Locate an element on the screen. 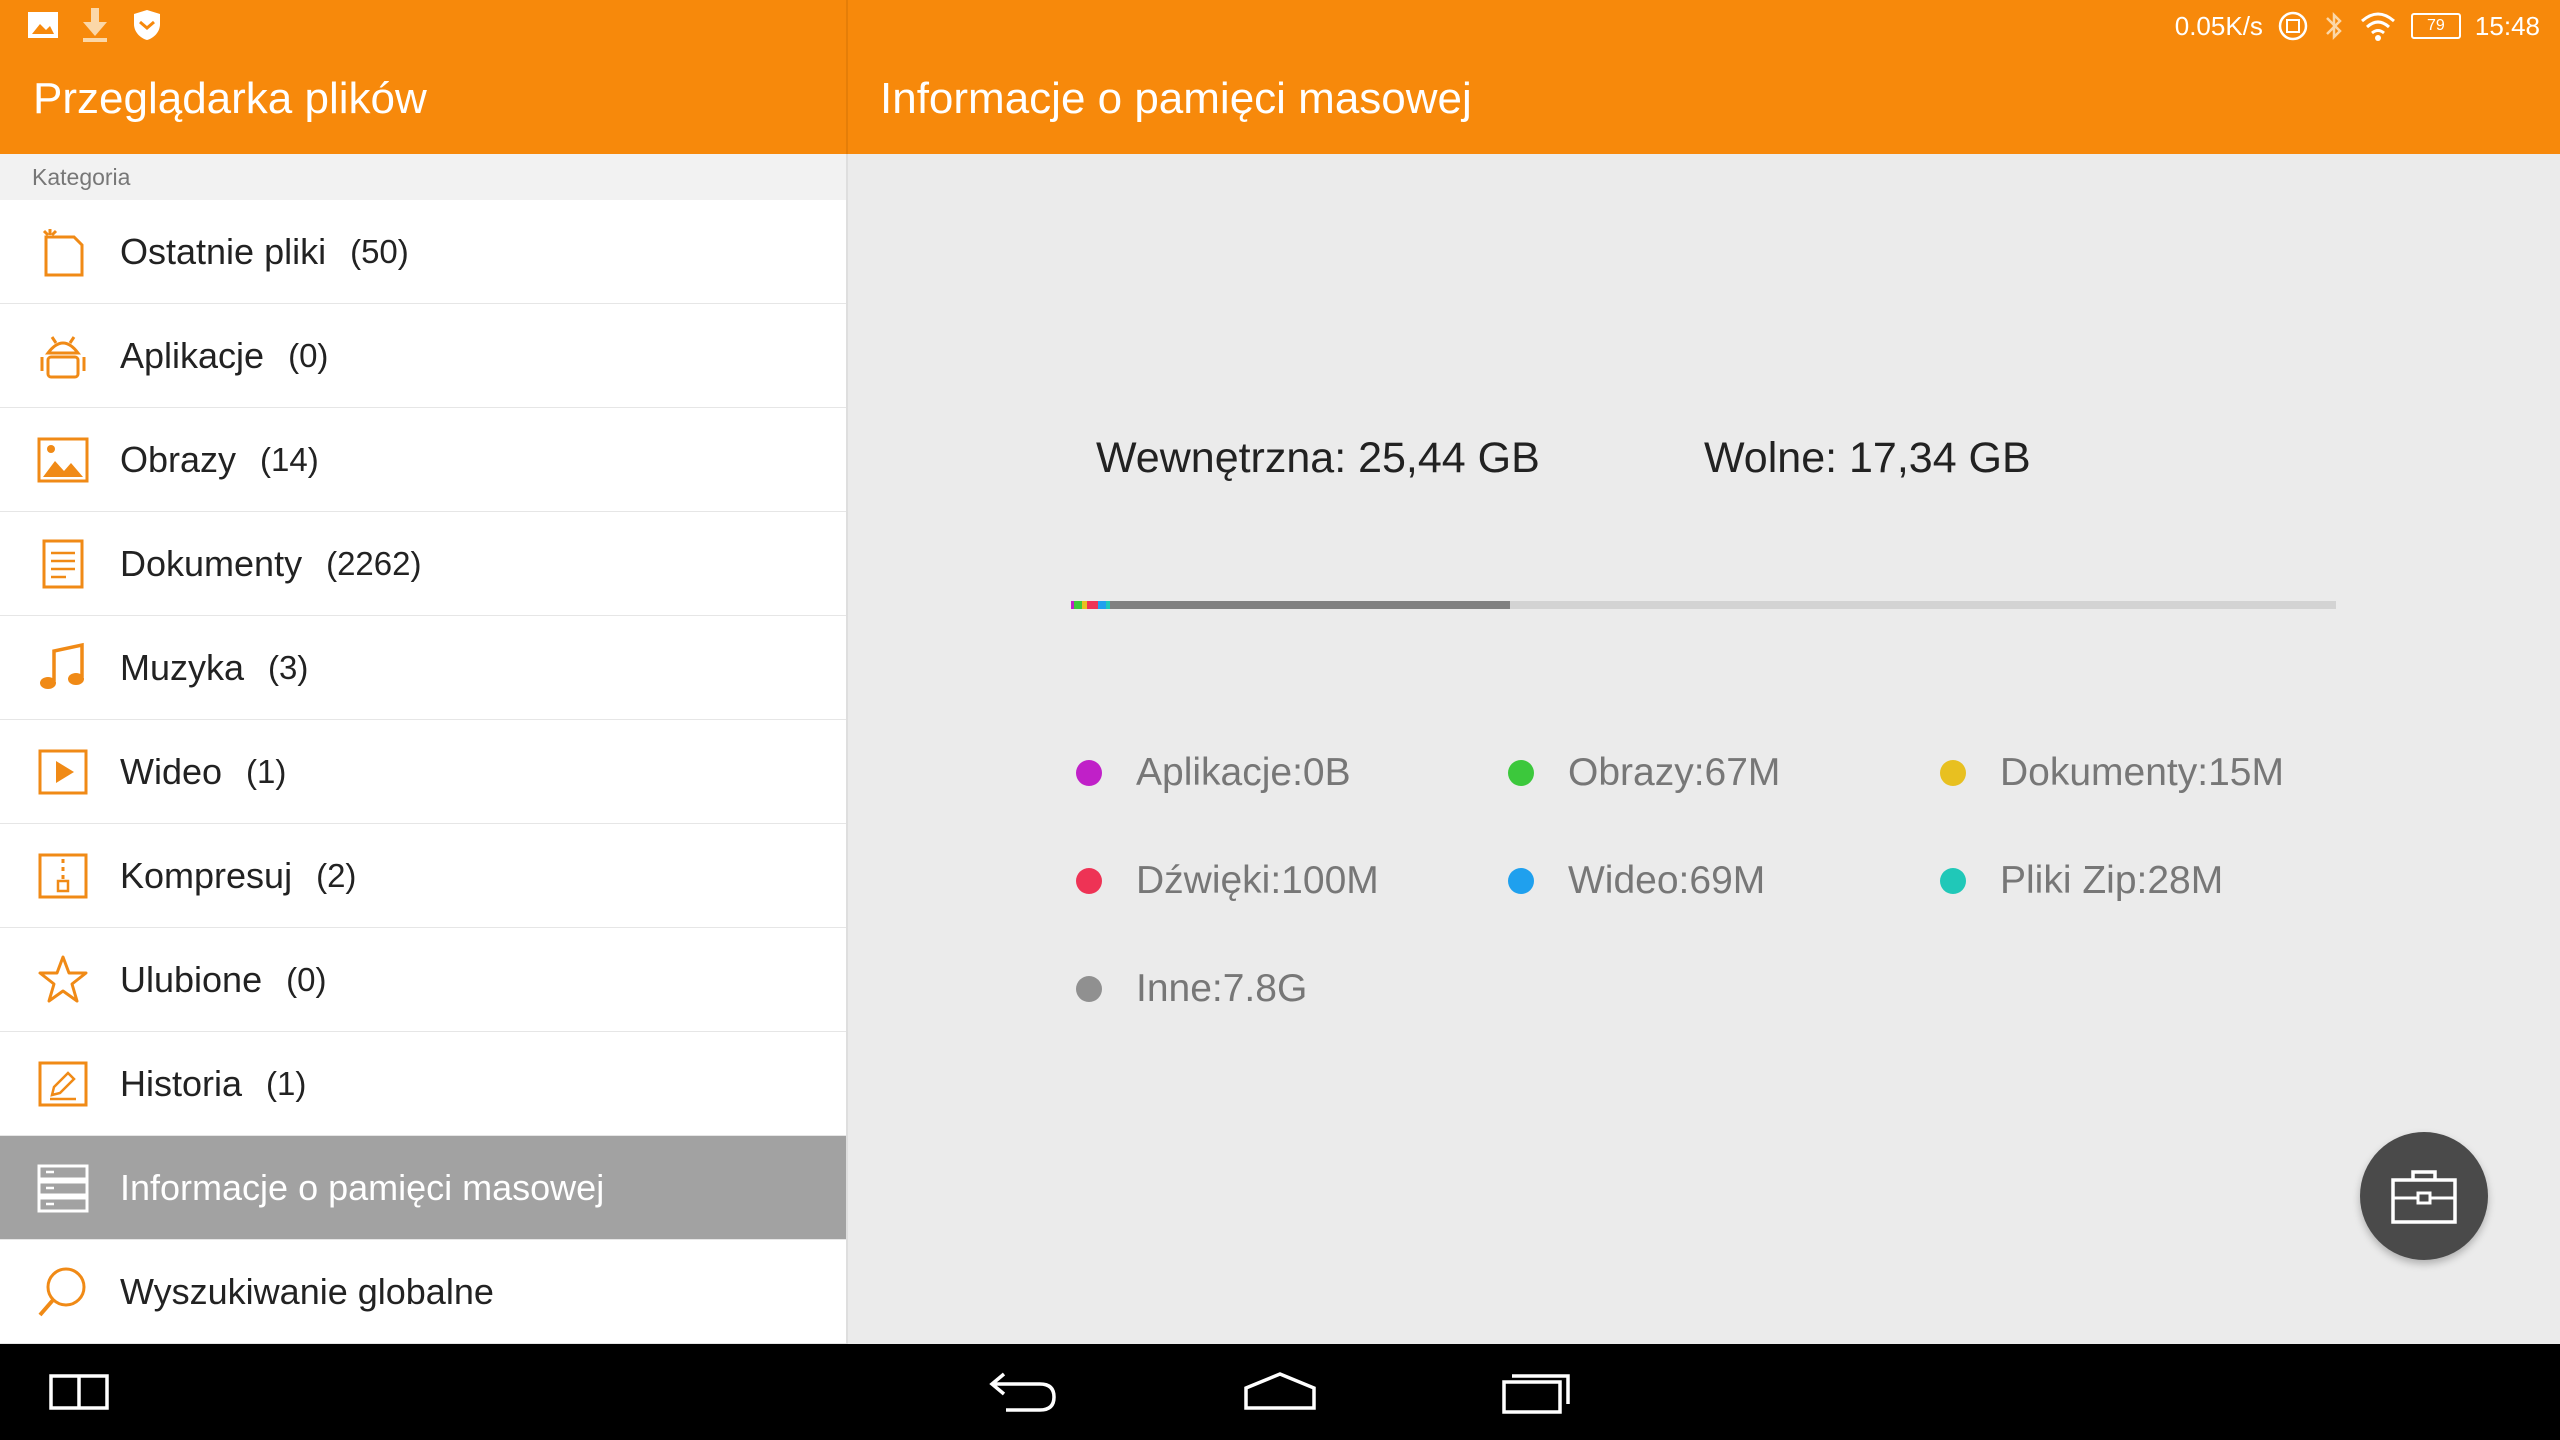 This screenshot has width=2560, height=1440. menu-item-label: Informacje o pamięci masowej is located at coordinates (362, 1187).